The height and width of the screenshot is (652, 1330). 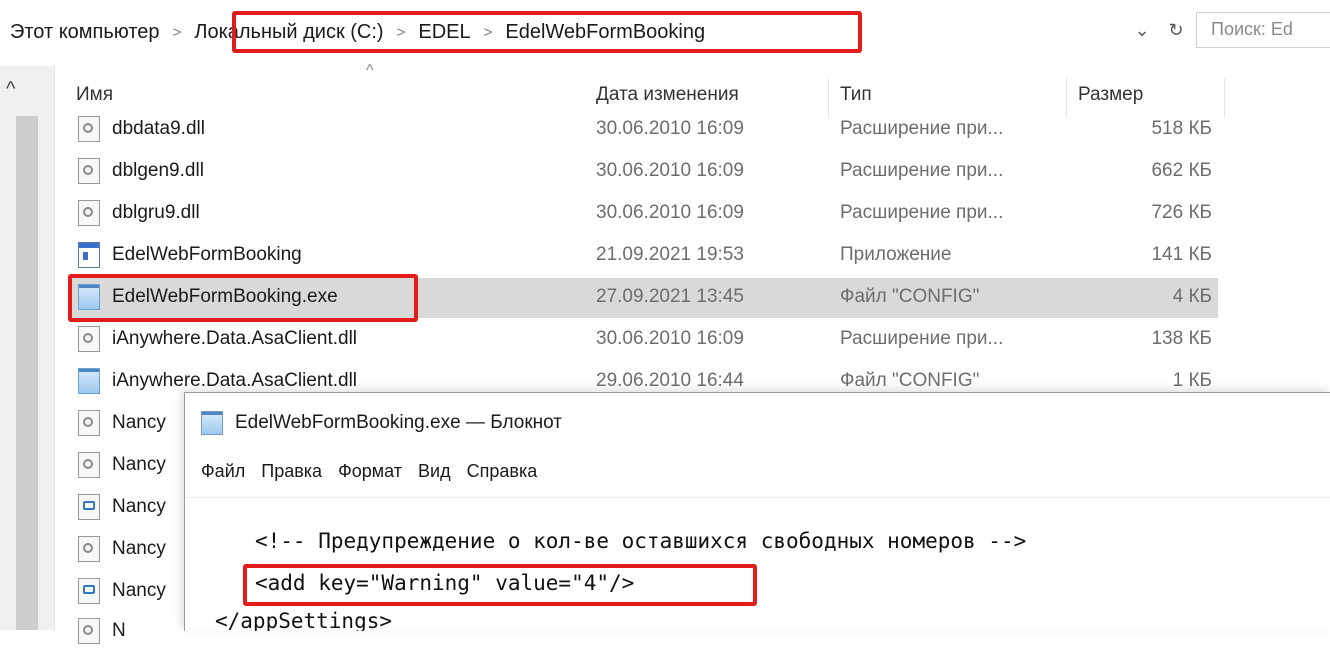 I want to click on file-size: 4 КБ, so click(x=1192, y=296).